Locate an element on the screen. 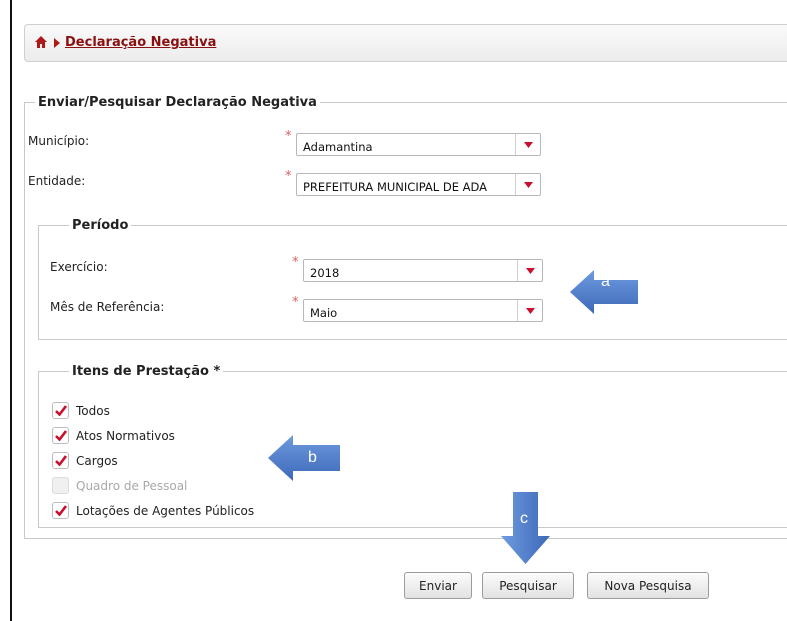 This screenshot has height=621, width=787. mes-referencia-select: Maio is located at coordinates (423, 310).